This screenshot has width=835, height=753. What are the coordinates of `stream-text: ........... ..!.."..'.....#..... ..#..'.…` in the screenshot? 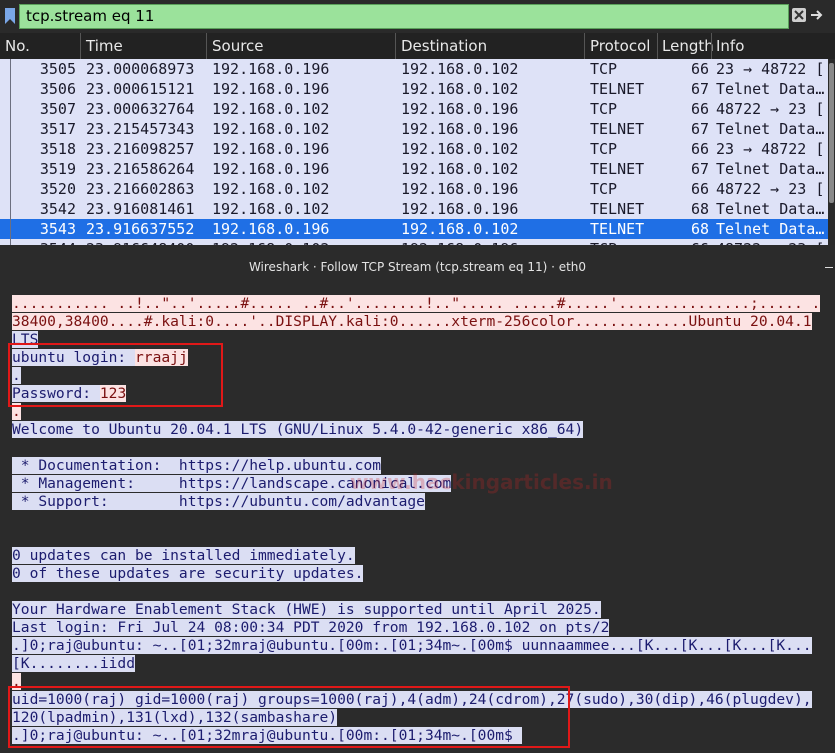 It's located at (416, 303).